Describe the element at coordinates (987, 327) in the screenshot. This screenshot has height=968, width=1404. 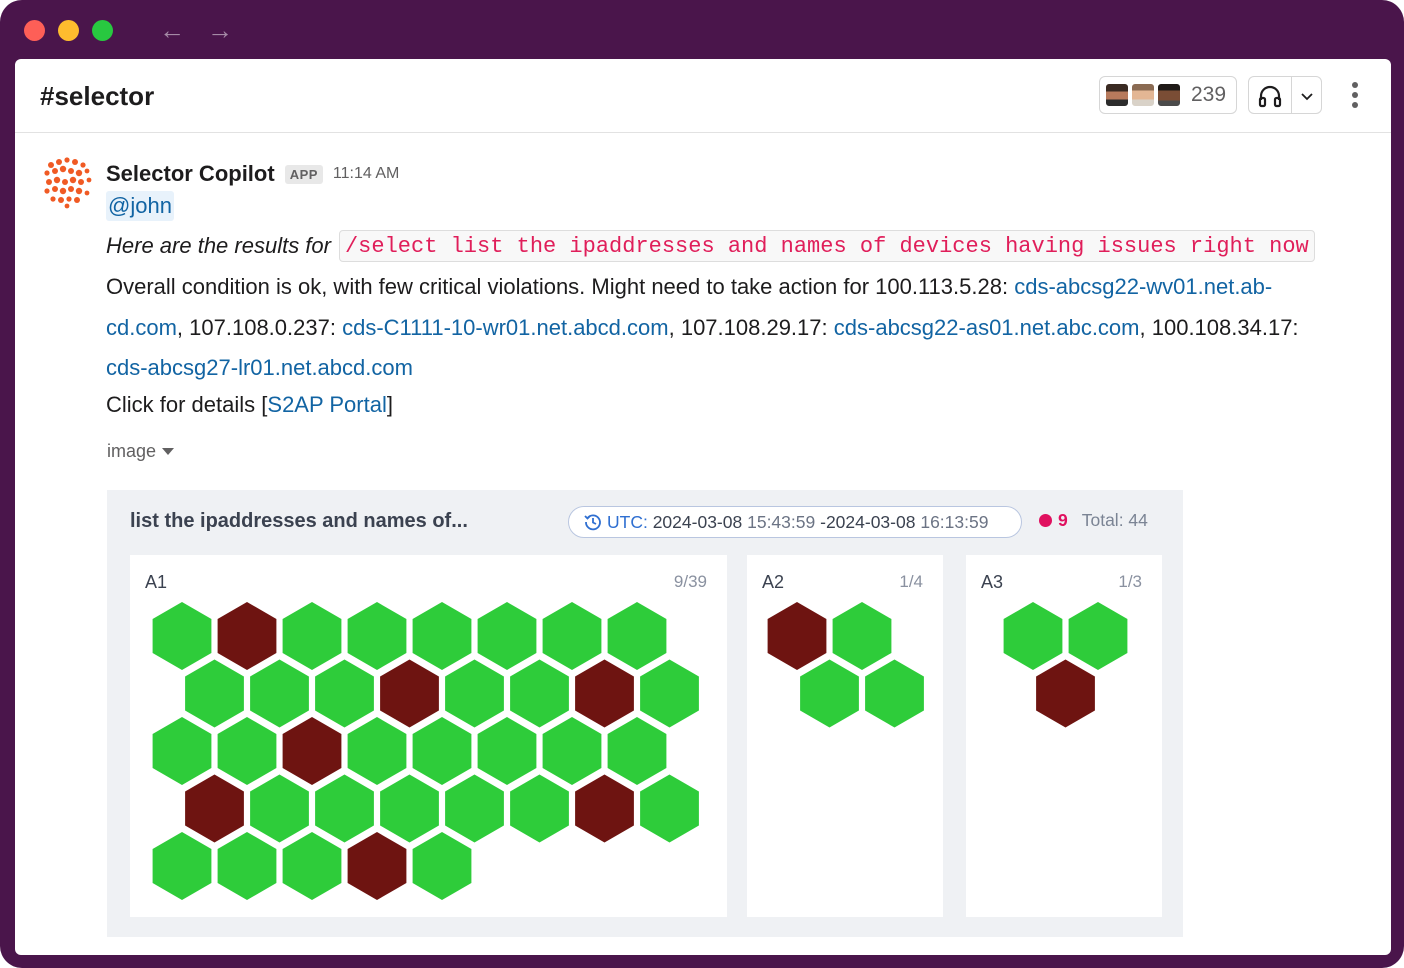
I see `device-link: cds-abcsg22-as01.net.abc.com` at that location.